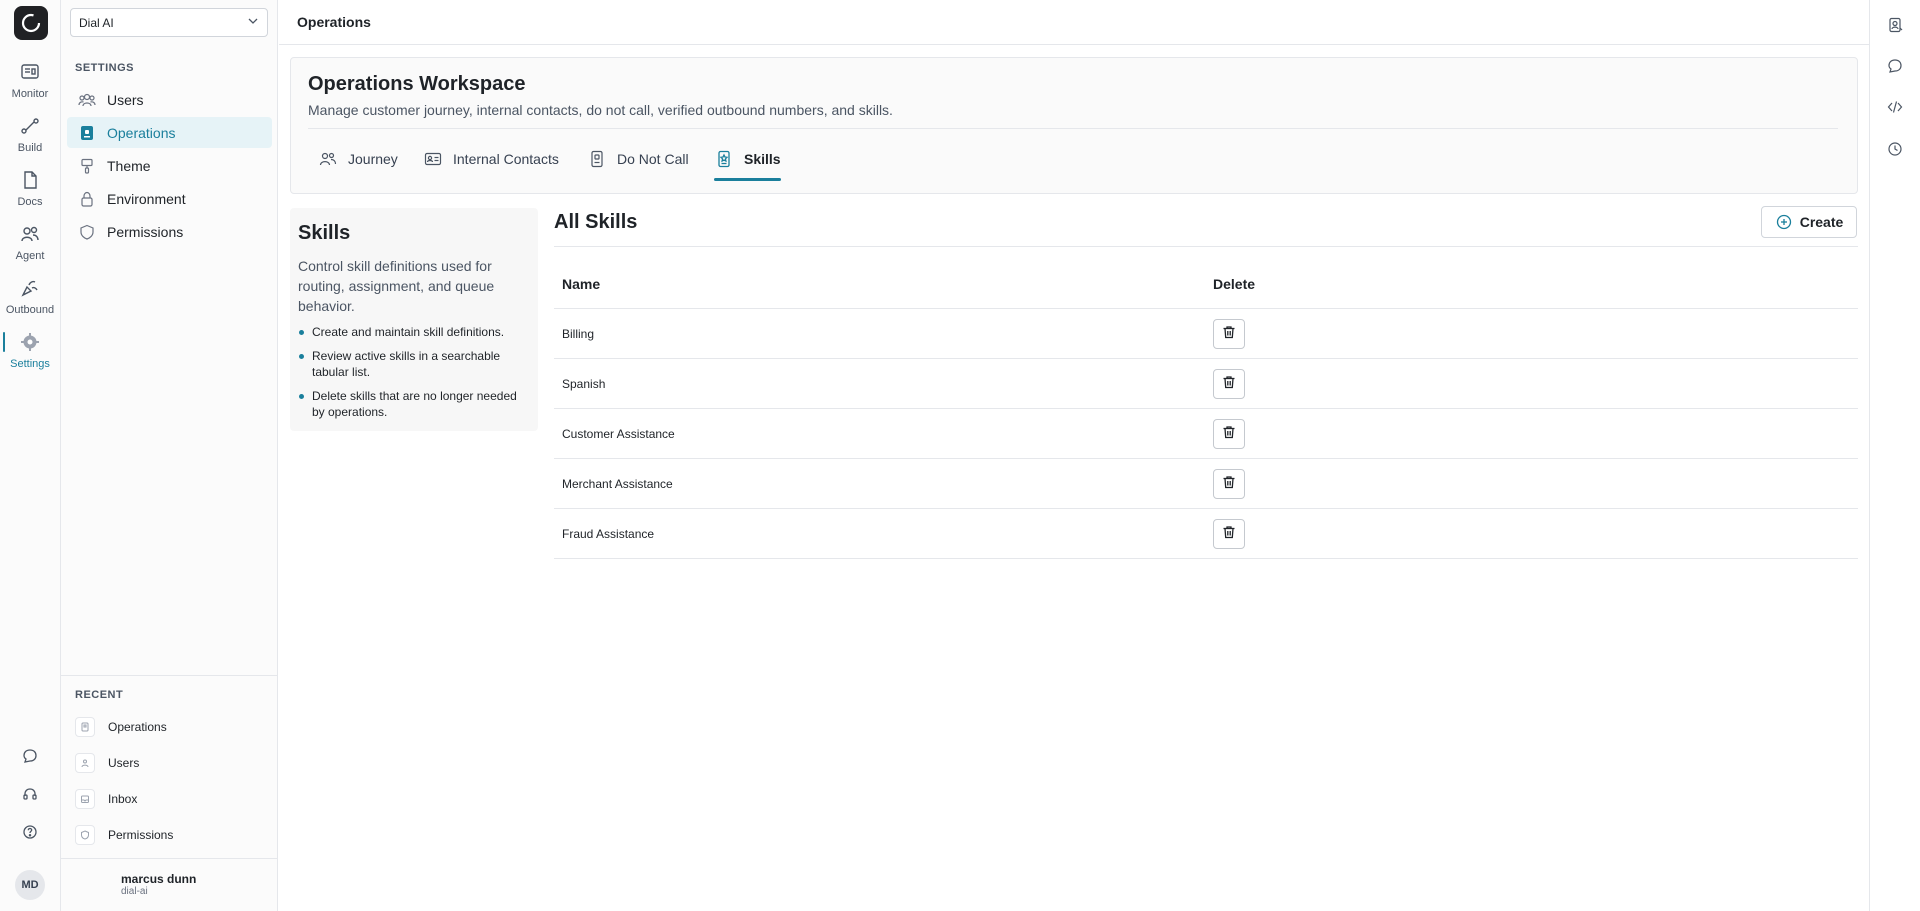 This screenshot has height=911, width=1920. I want to click on tab-label: Journey, so click(373, 159).